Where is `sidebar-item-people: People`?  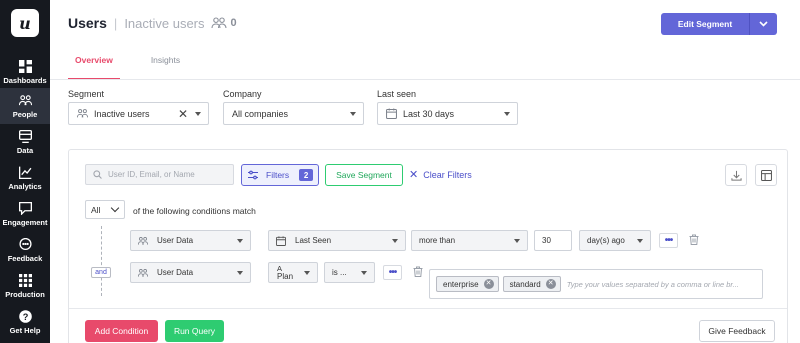 sidebar-item-people: People is located at coordinates (25, 106).